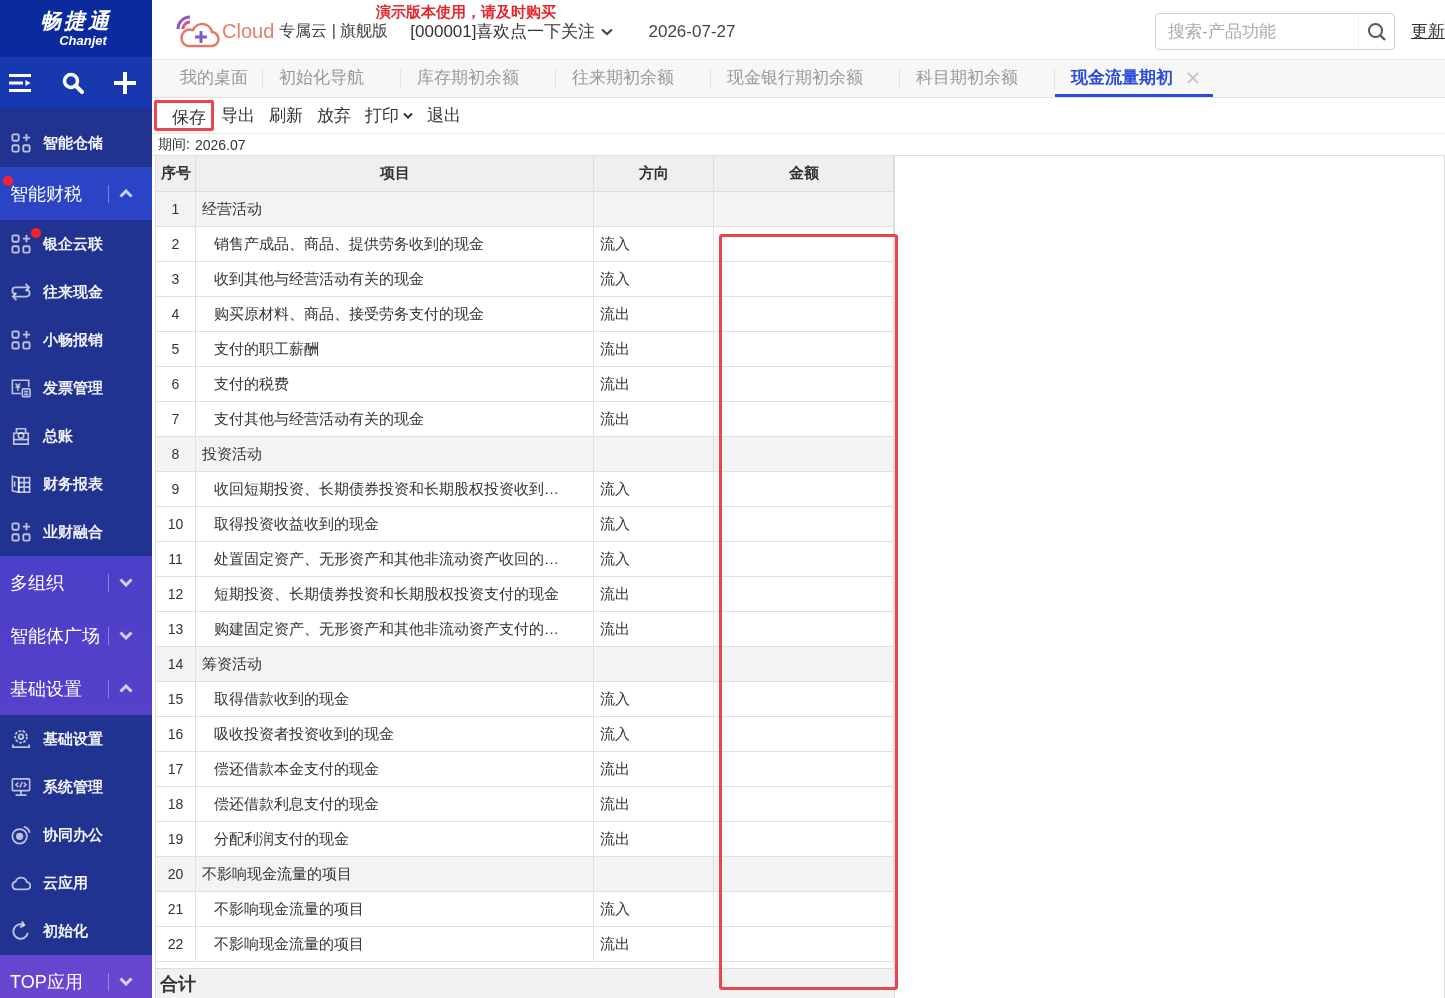  I want to click on toolbar-button: 保存, so click(184, 115).